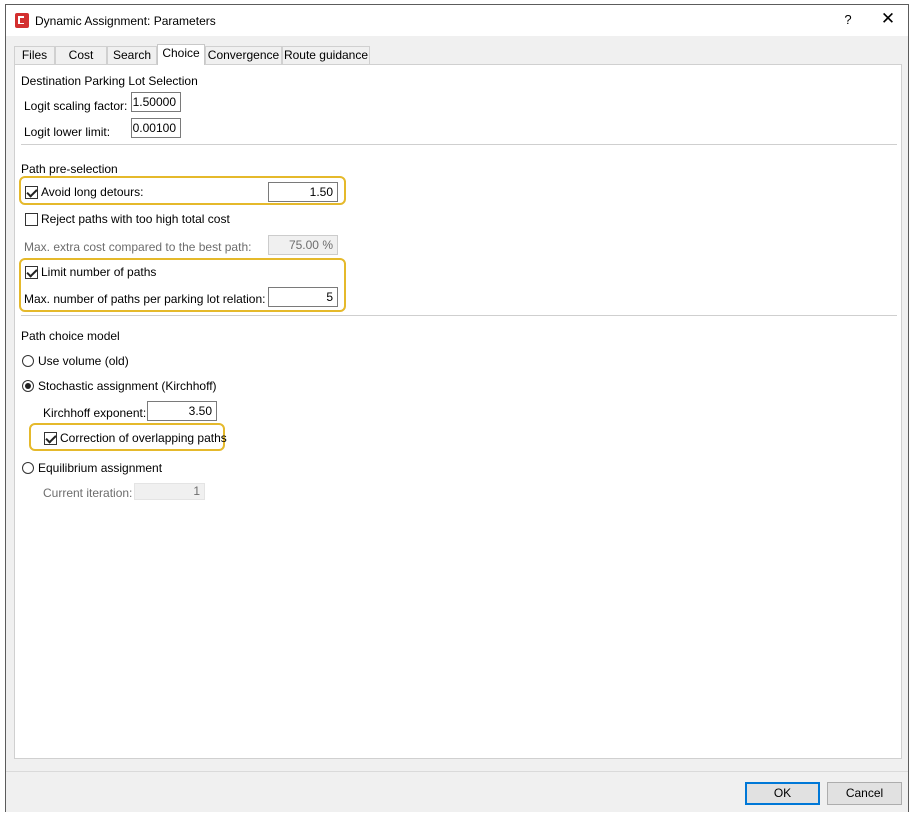 This screenshot has height=826, width=919. Describe the element at coordinates (70, 336) in the screenshot. I see `choice-model-heading: Path choice model` at that location.